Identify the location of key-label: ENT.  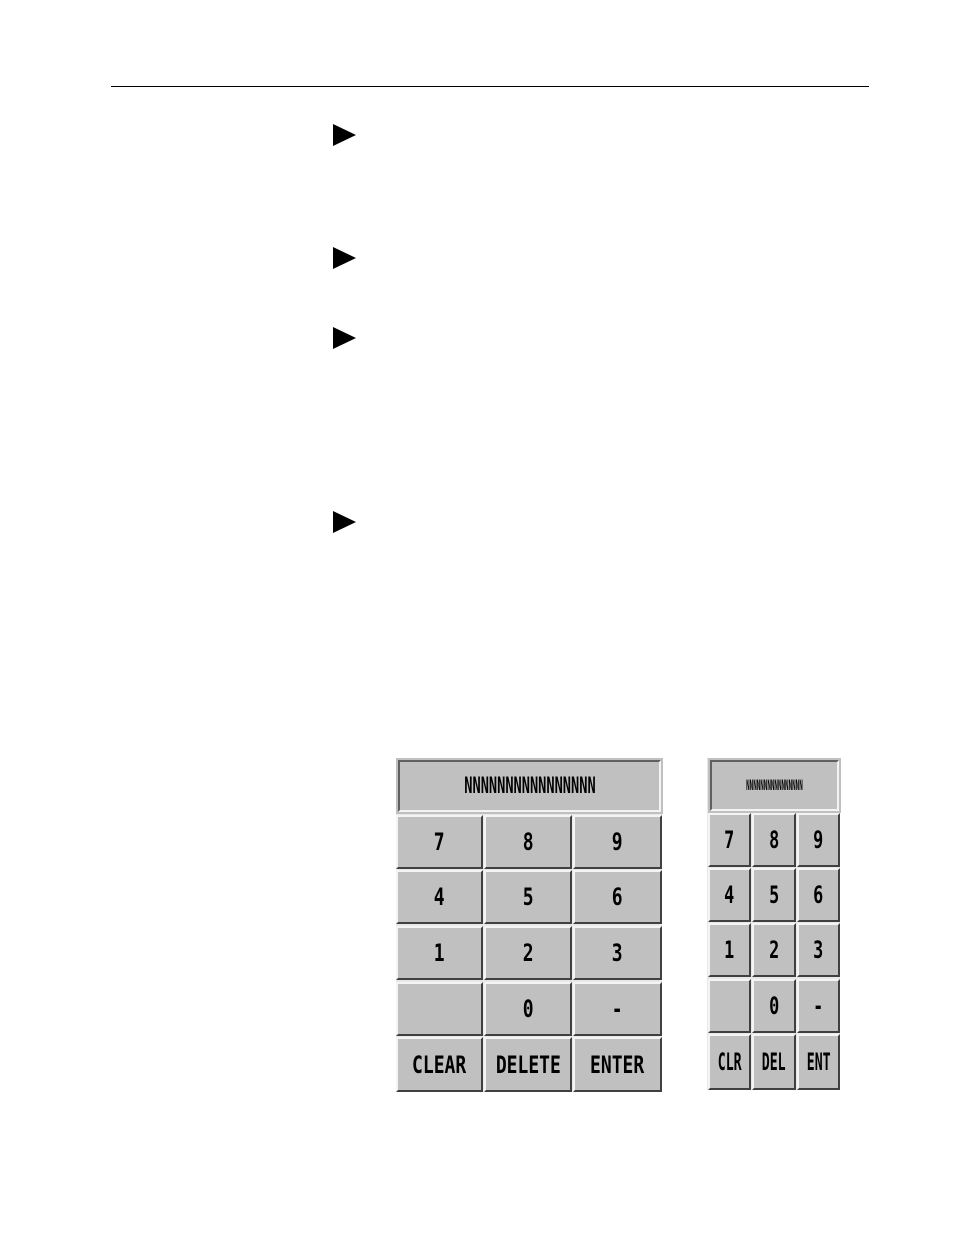
(818, 1062).